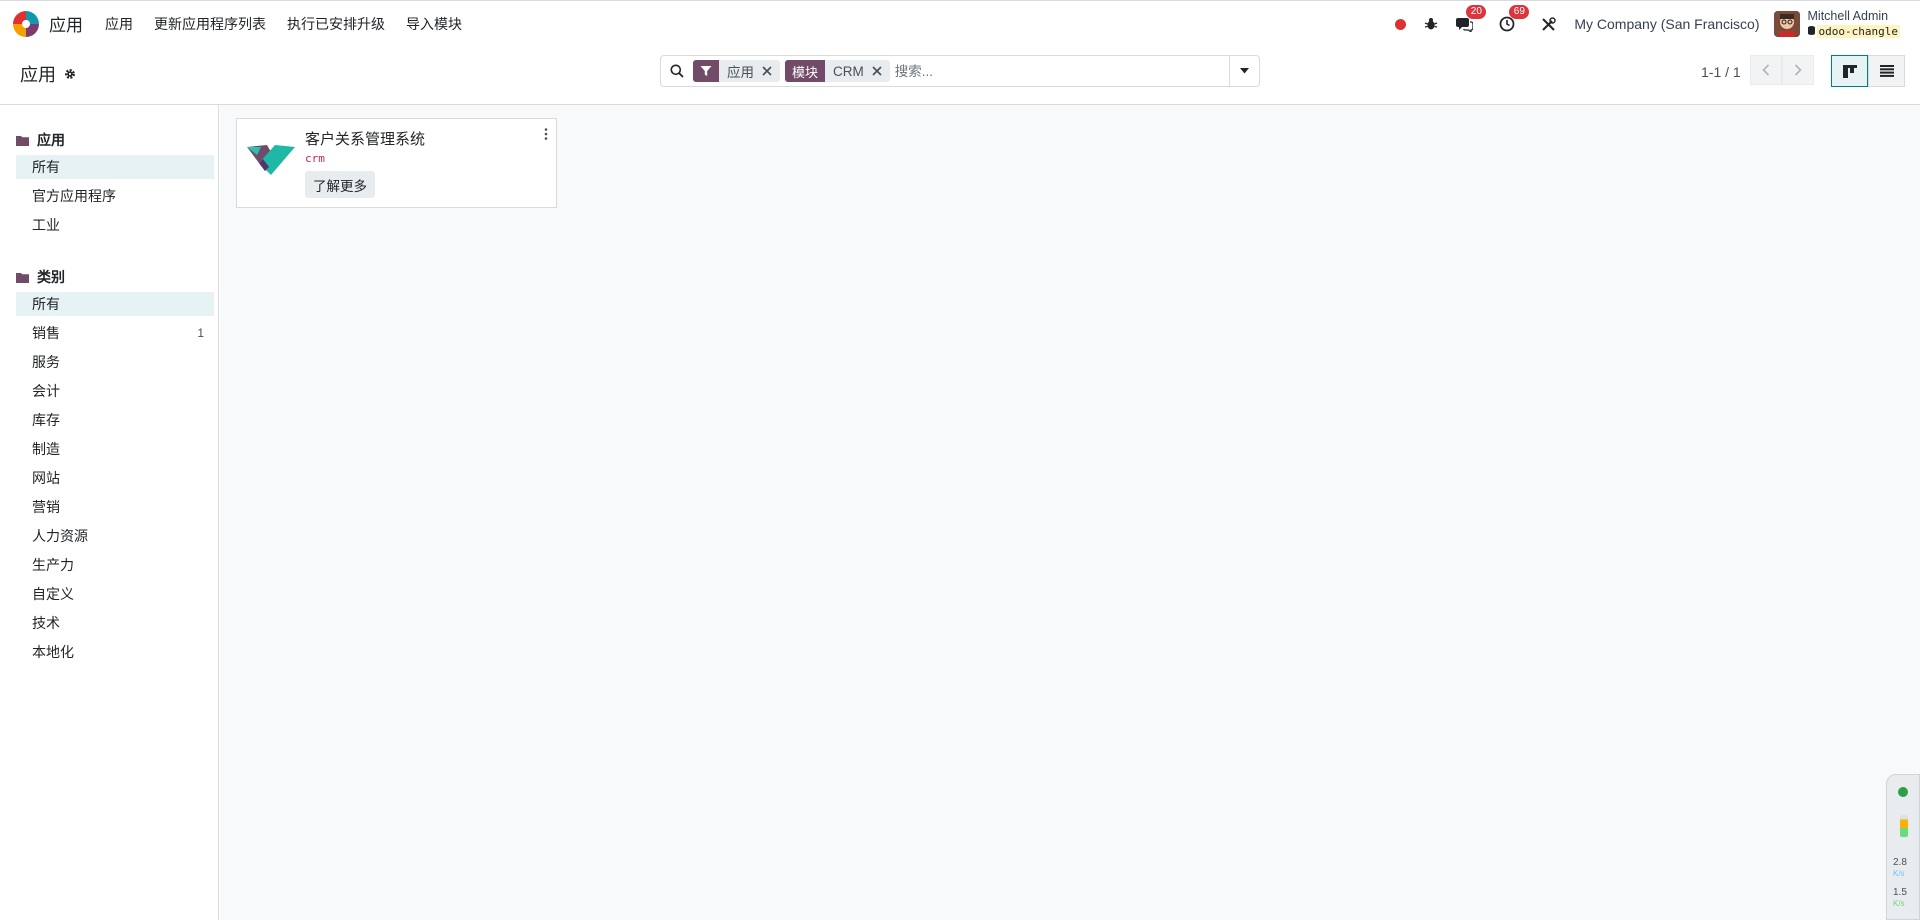 The image size is (1920, 920). I want to click on kanban-view-button, so click(1849, 71).